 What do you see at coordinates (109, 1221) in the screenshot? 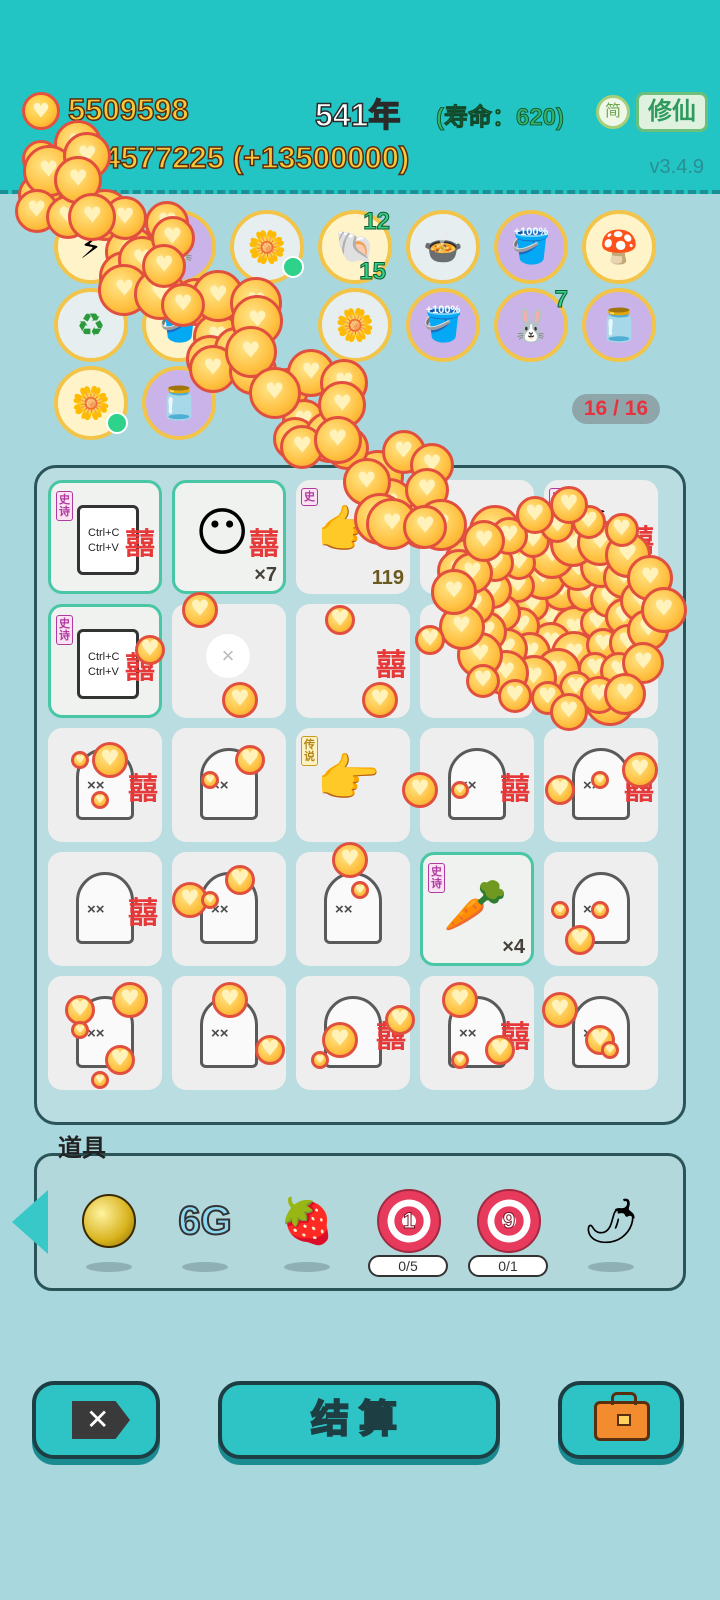
I see `golden-ball-icon` at bounding box center [109, 1221].